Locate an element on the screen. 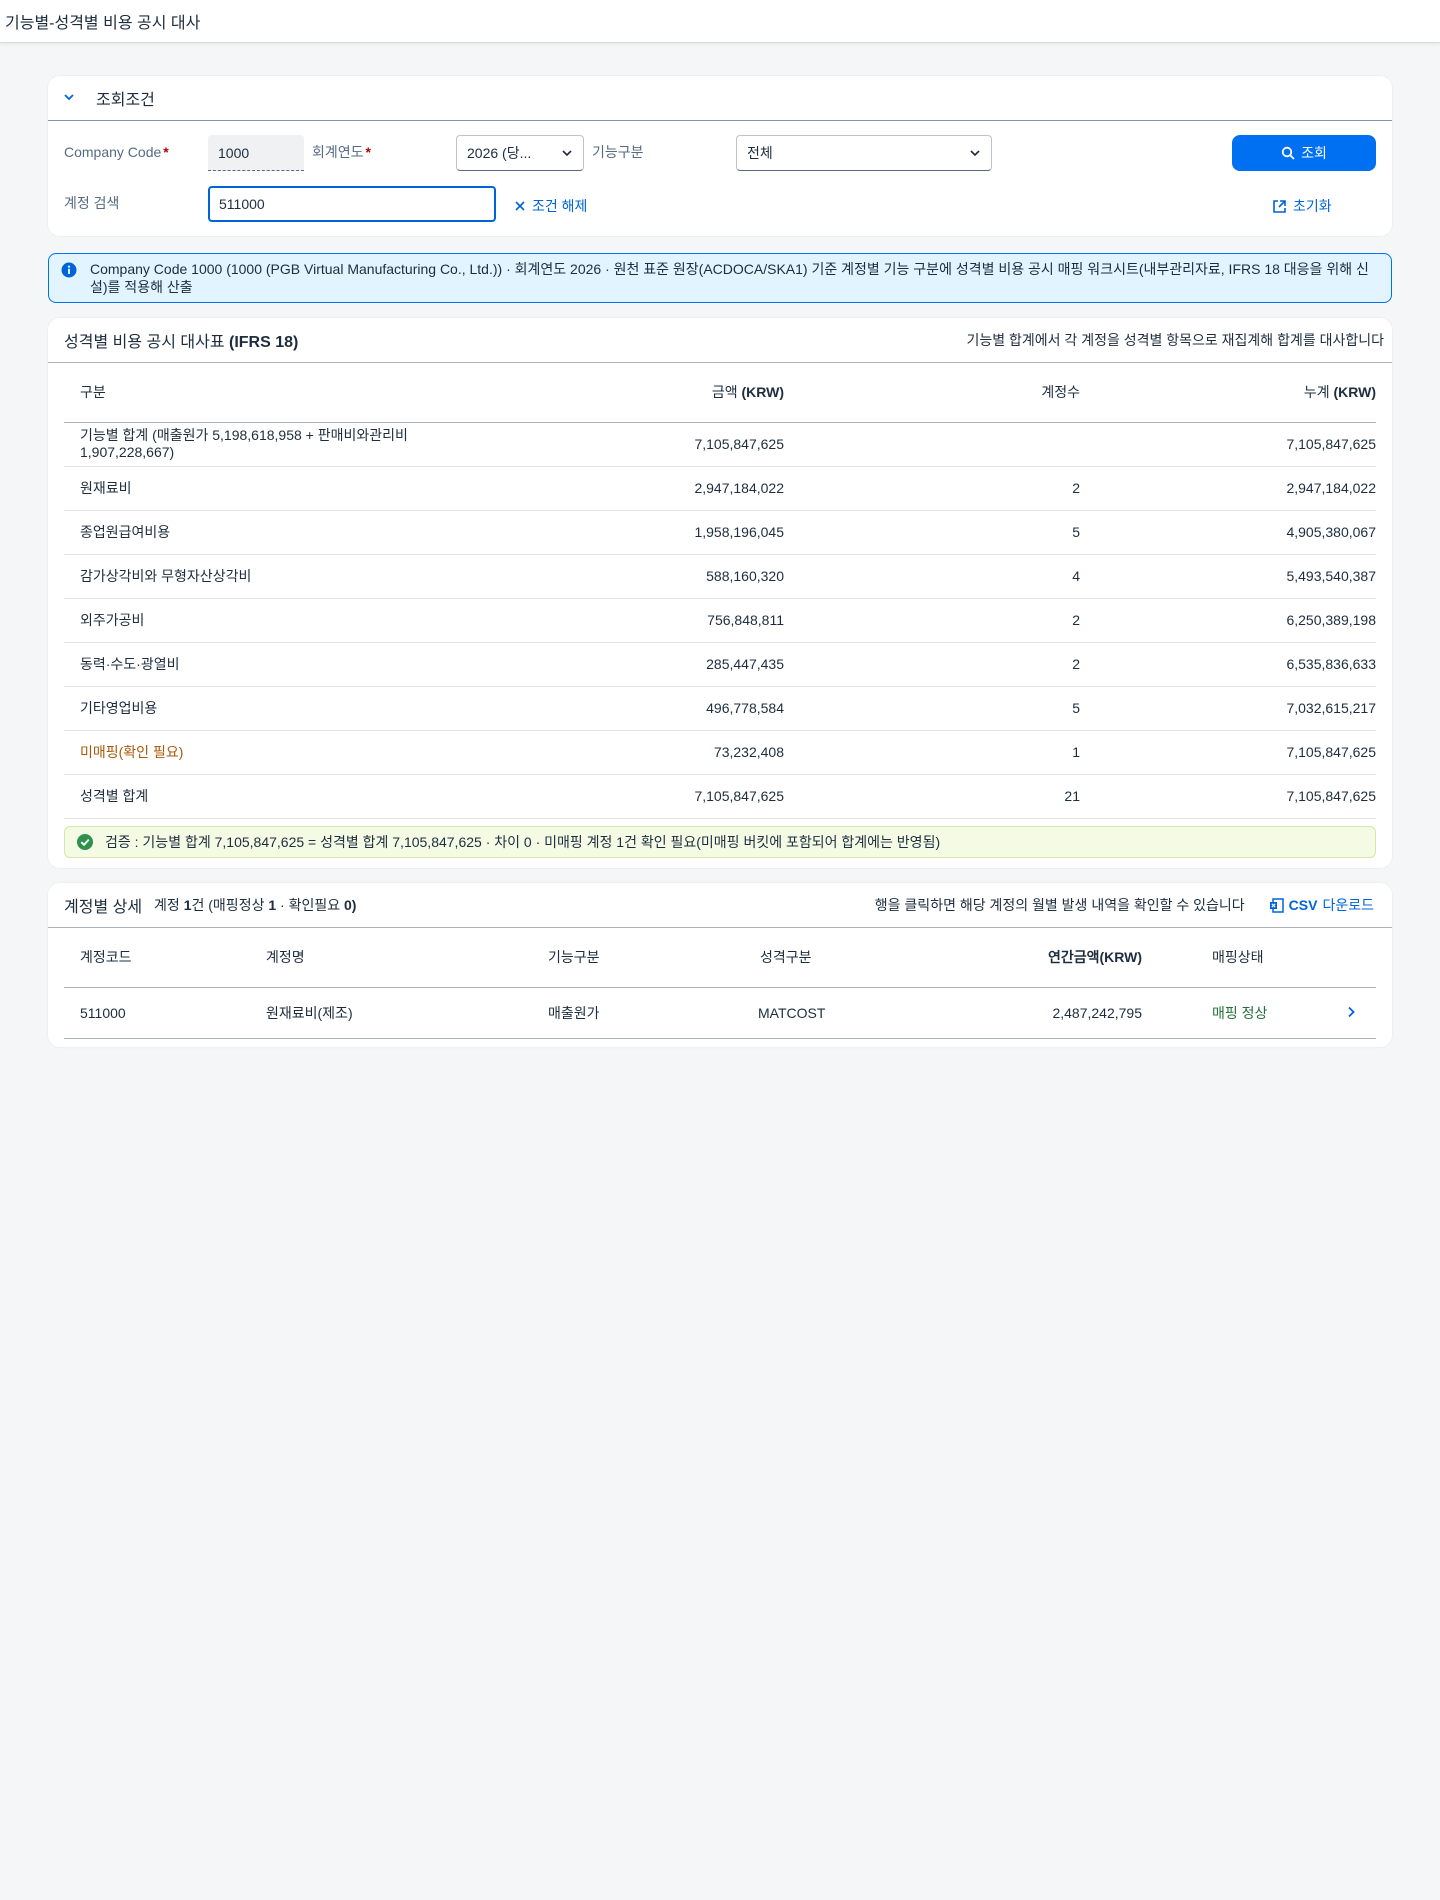 The width and height of the screenshot is (1440, 1900). table-row: 기타영업비용 496,778,584 5 7,032,615,217 is located at coordinates (720, 708).